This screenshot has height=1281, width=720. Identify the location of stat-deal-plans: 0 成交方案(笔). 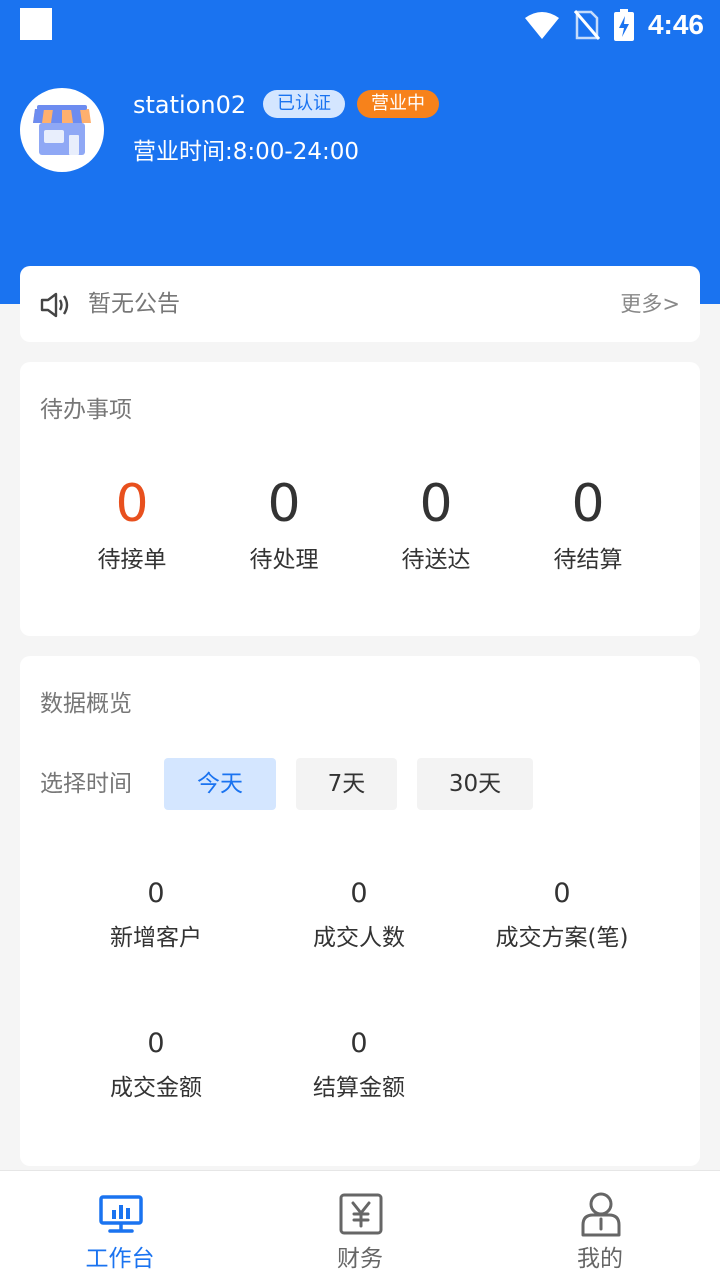
(562, 915).